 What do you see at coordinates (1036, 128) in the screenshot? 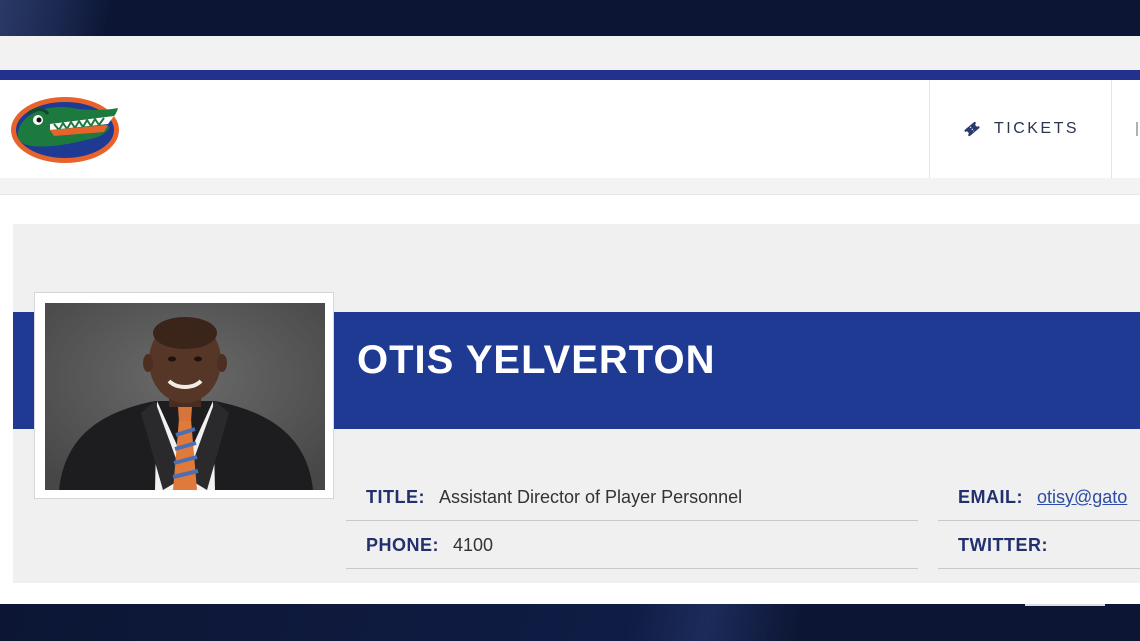
I see `tickets-label: TICKETS` at bounding box center [1036, 128].